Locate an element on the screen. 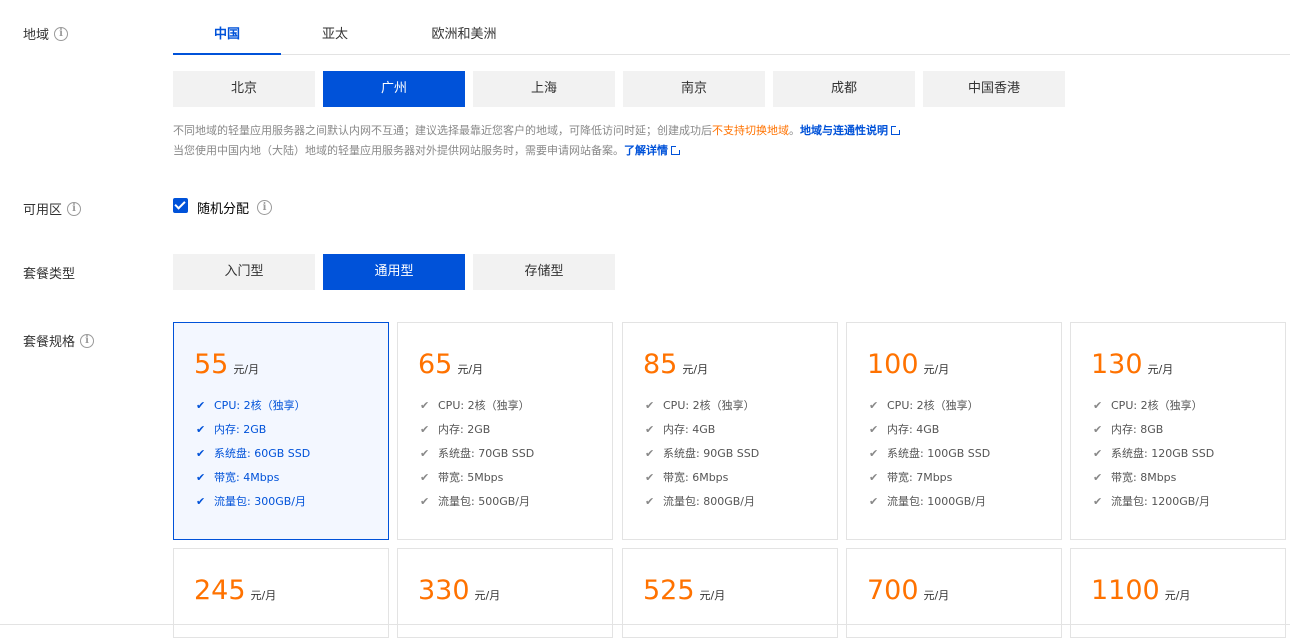 This screenshot has height=638, width=1290. spec-item: ✔ 带宽: 4Mbps is located at coordinates (253, 482).